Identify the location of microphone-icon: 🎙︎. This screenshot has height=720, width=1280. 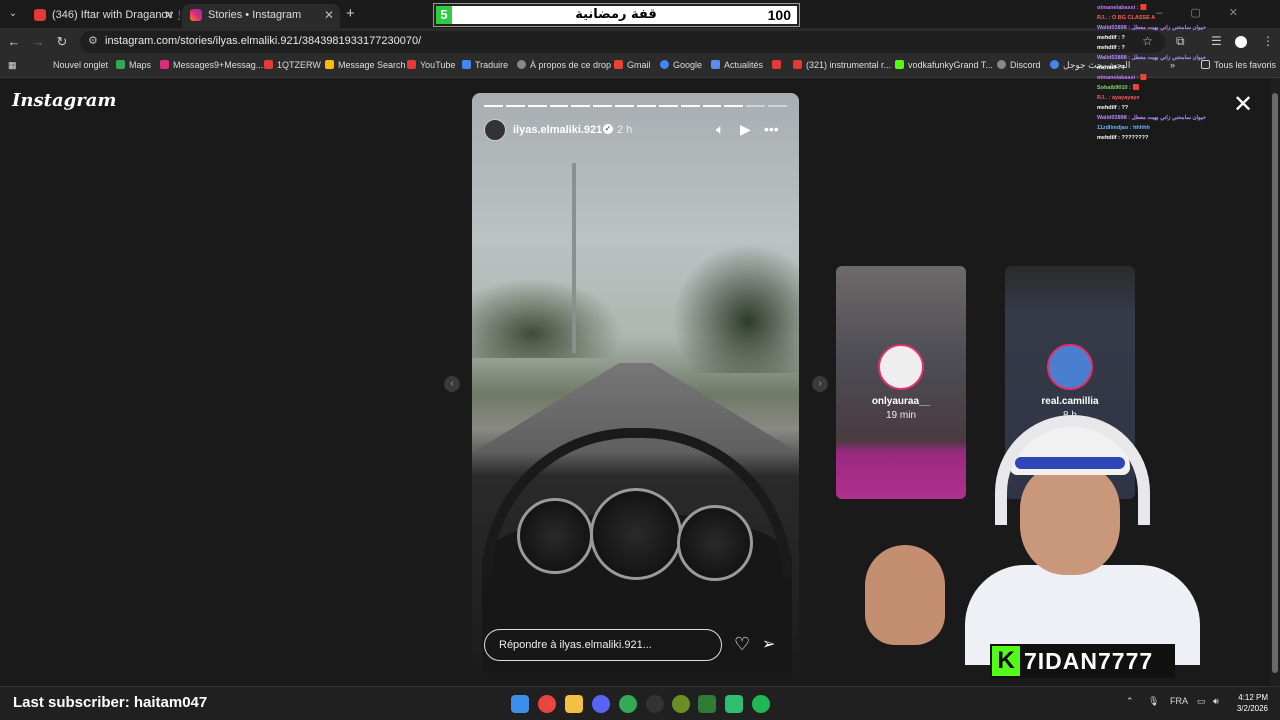
(1153, 701).